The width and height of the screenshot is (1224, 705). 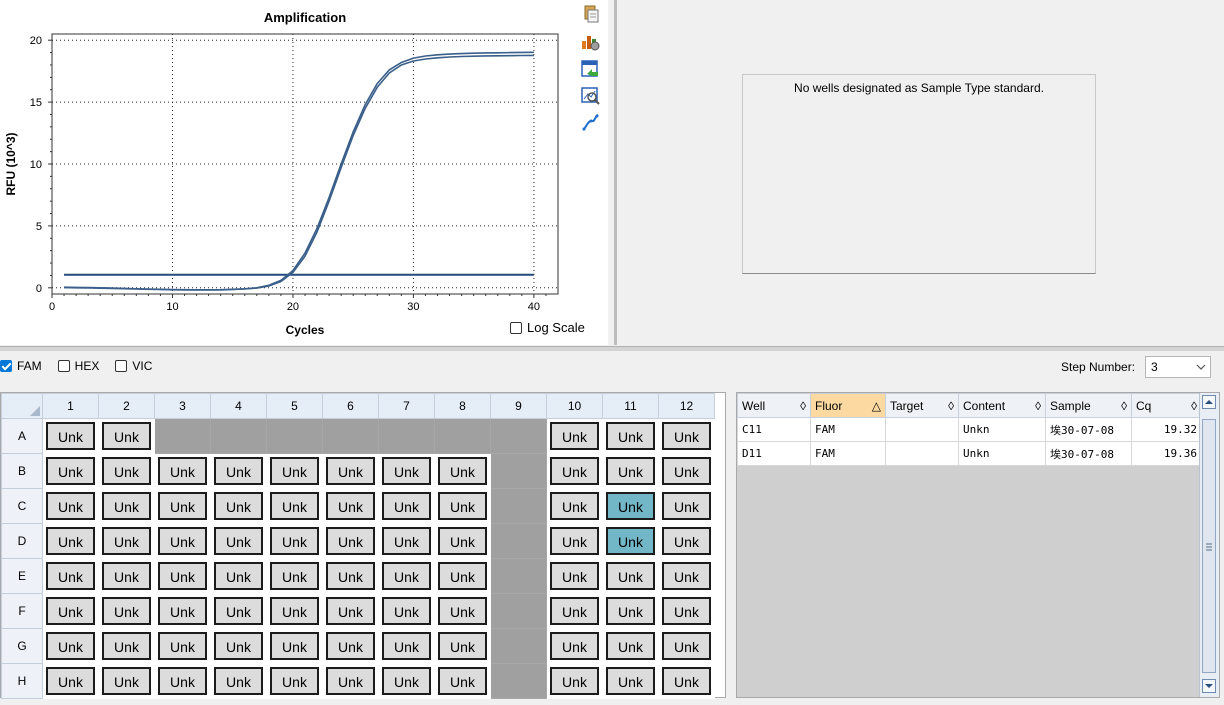 What do you see at coordinates (294, 541) in the screenshot?
I see `well-d5: Unk` at bounding box center [294, 541].